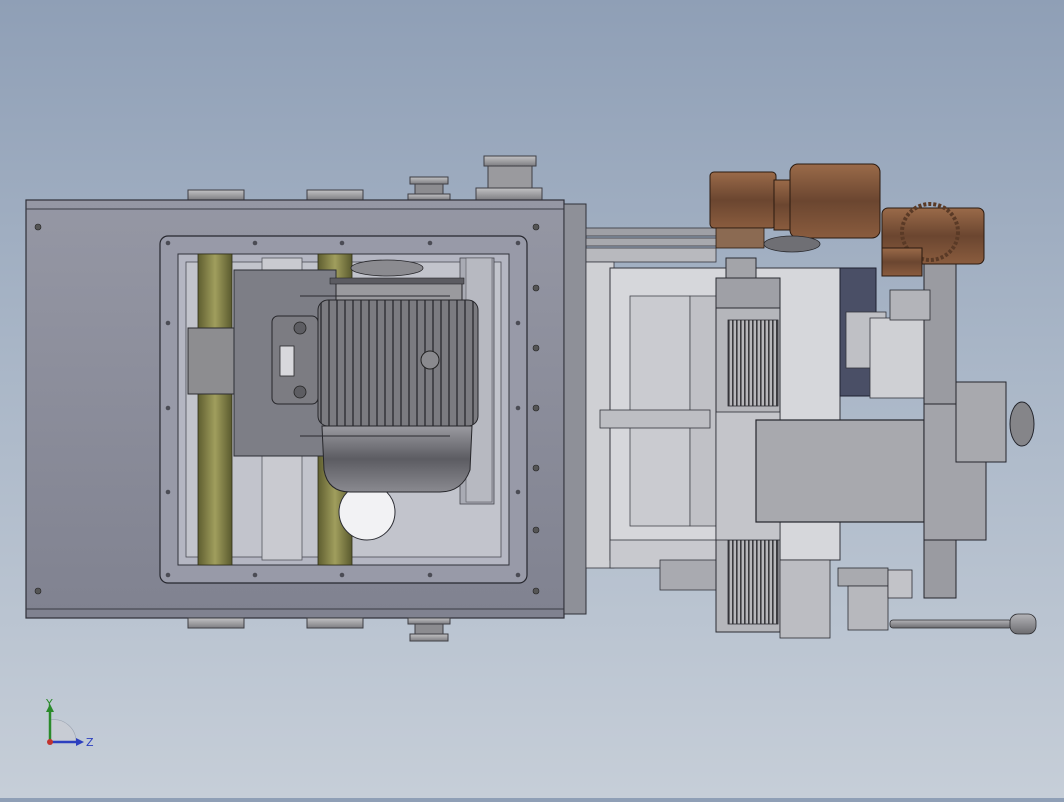 The image size is (1064, 802). What do you see at coordinates (319, 629) in the screenshot?
I see `bottom-fittings` at bounding box center [319, 629].